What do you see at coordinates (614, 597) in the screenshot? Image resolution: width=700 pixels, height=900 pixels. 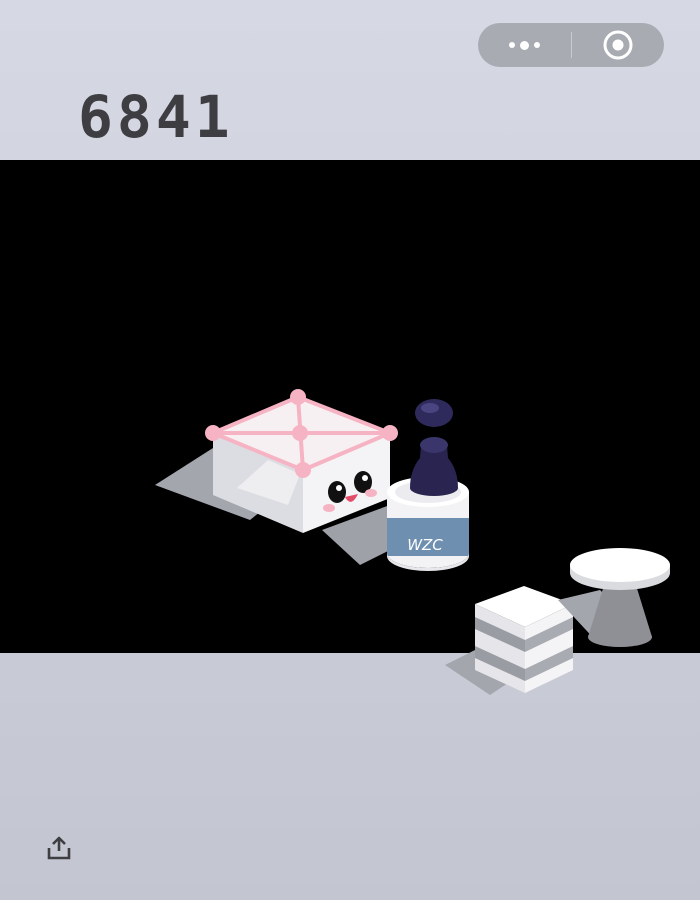 I see `round-table-platform` at bounding box center [614, 597].